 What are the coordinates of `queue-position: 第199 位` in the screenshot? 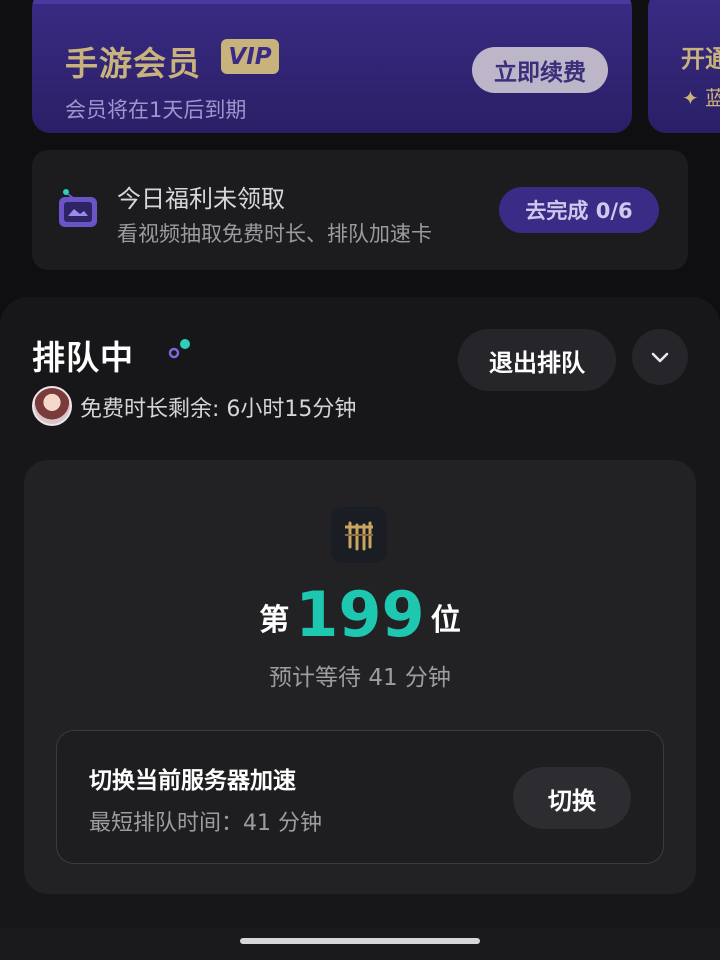 It's located at (360, 614).